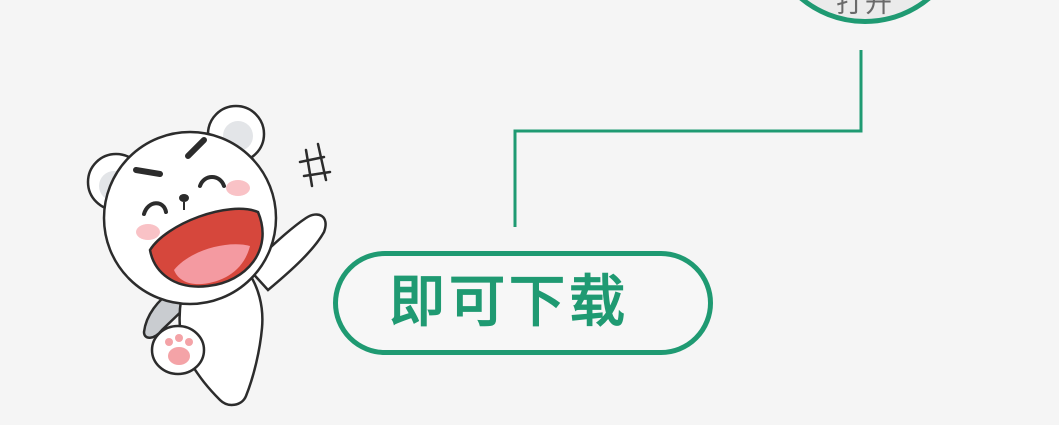 The width and height of the screenshot is (1059, 425). I want to click on download-button: 即可下载, so click(523, 303).